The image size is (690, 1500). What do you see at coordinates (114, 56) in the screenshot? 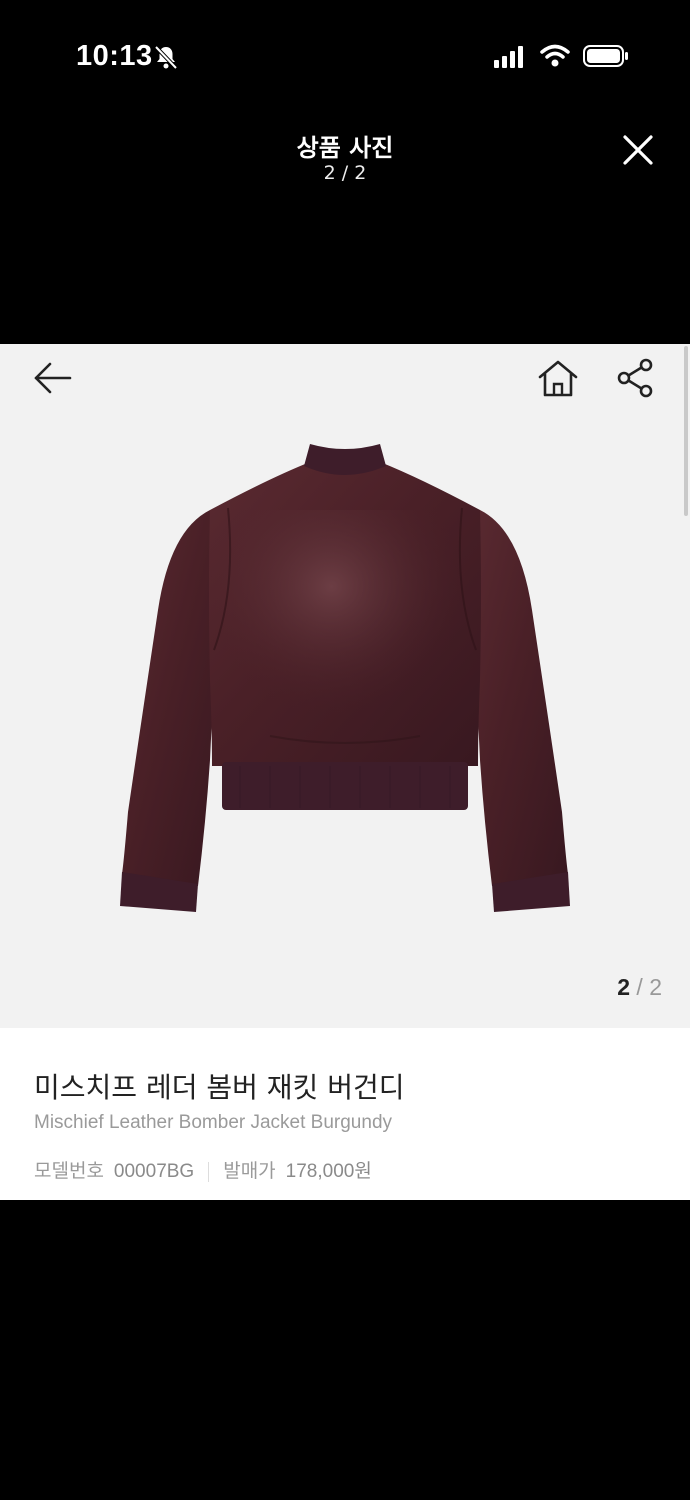
I see `status-time: 10:13` at bounding box center [114, 56].